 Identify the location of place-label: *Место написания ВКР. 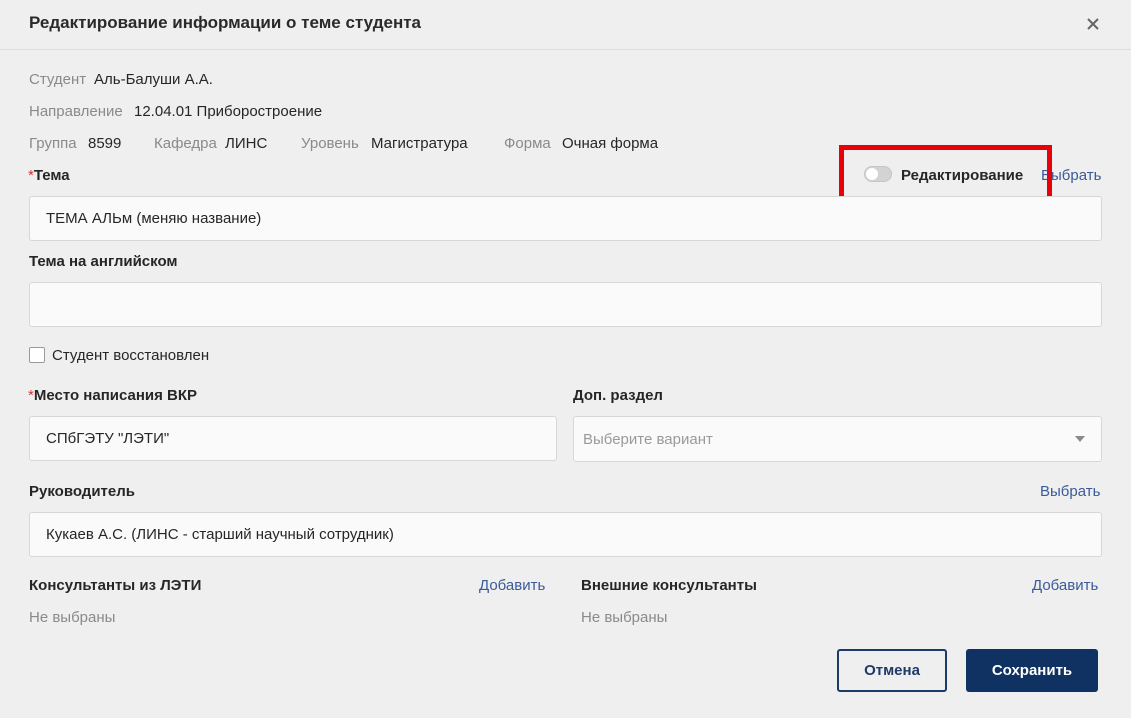
(112, 395).